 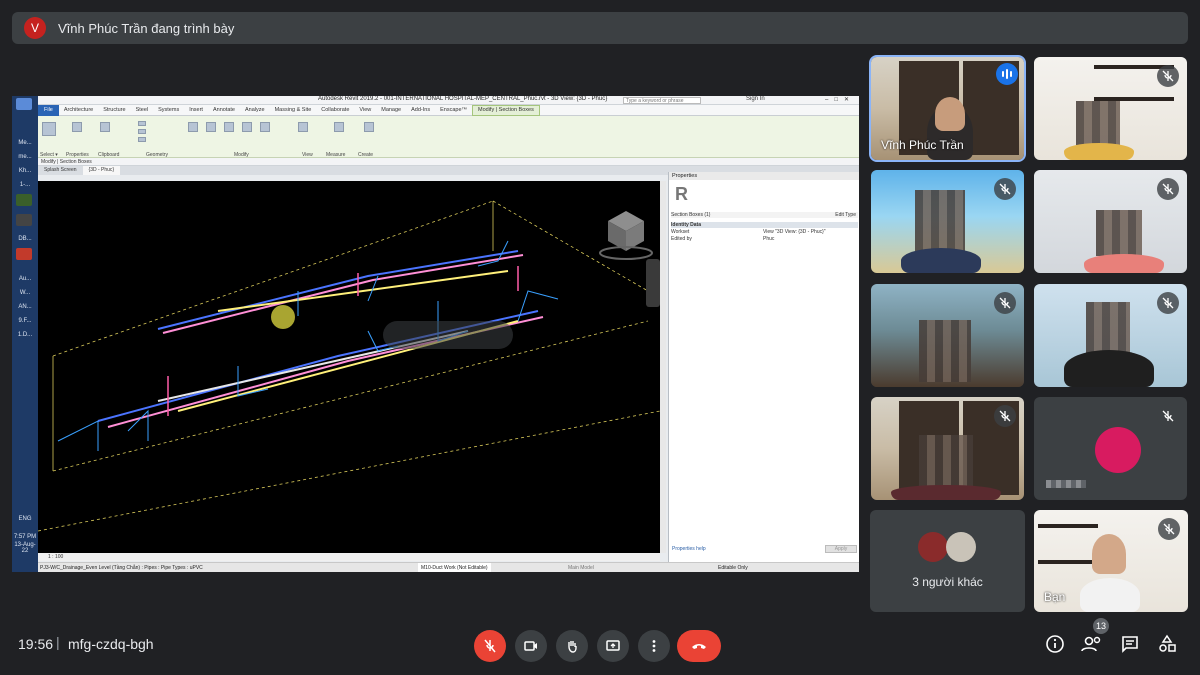 I want to click on others-tile: 3 người khác, so click(x=947, y=561).